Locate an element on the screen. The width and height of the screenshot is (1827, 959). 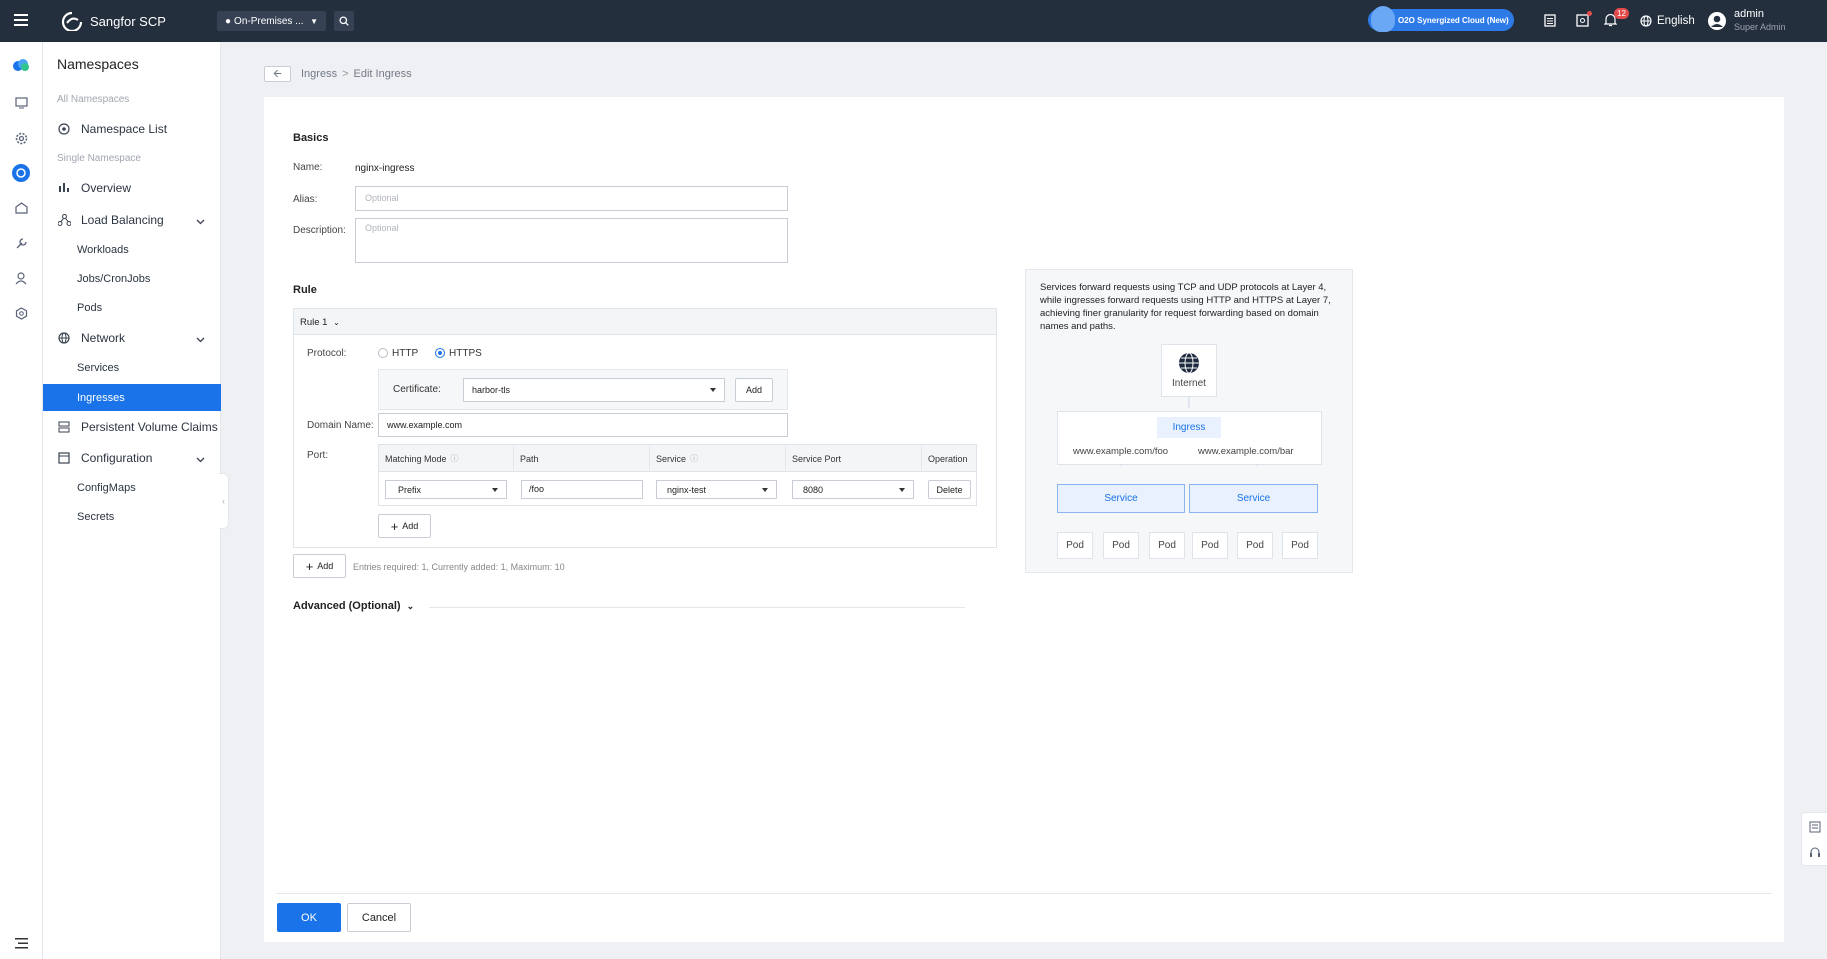
chevron-down-icon: ⌄ is located at coordinates (410, 606).